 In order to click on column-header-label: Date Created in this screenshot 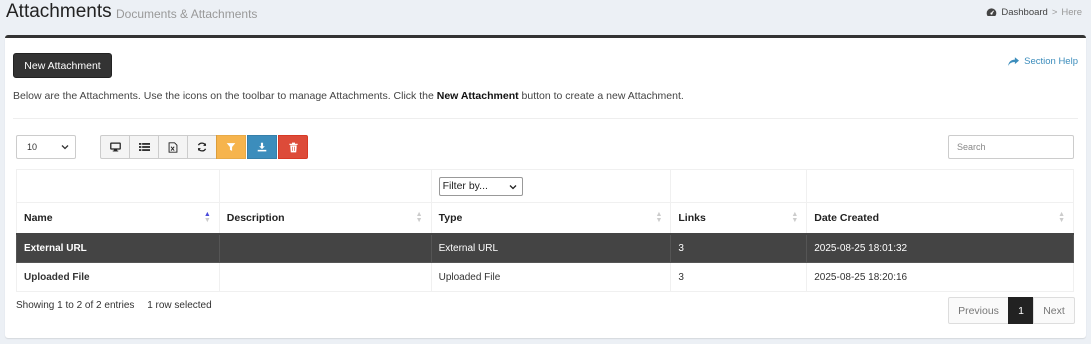, I will do `click(847, 217)`.